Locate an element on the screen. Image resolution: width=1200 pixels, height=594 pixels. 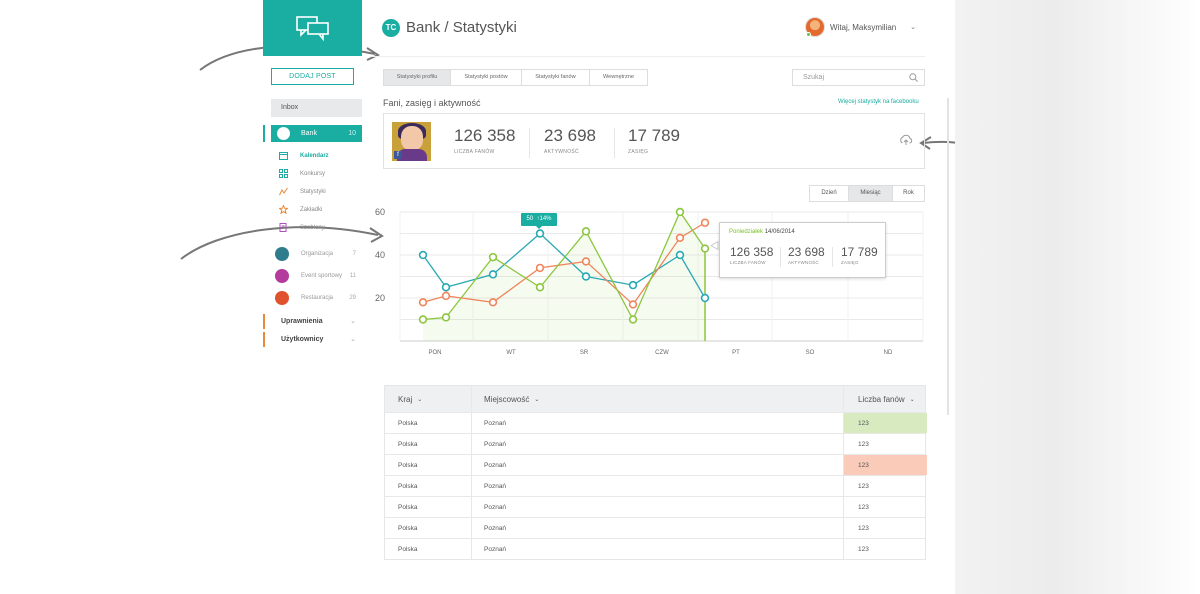
x-tick-label: SO is located at coordinates (810, 353).